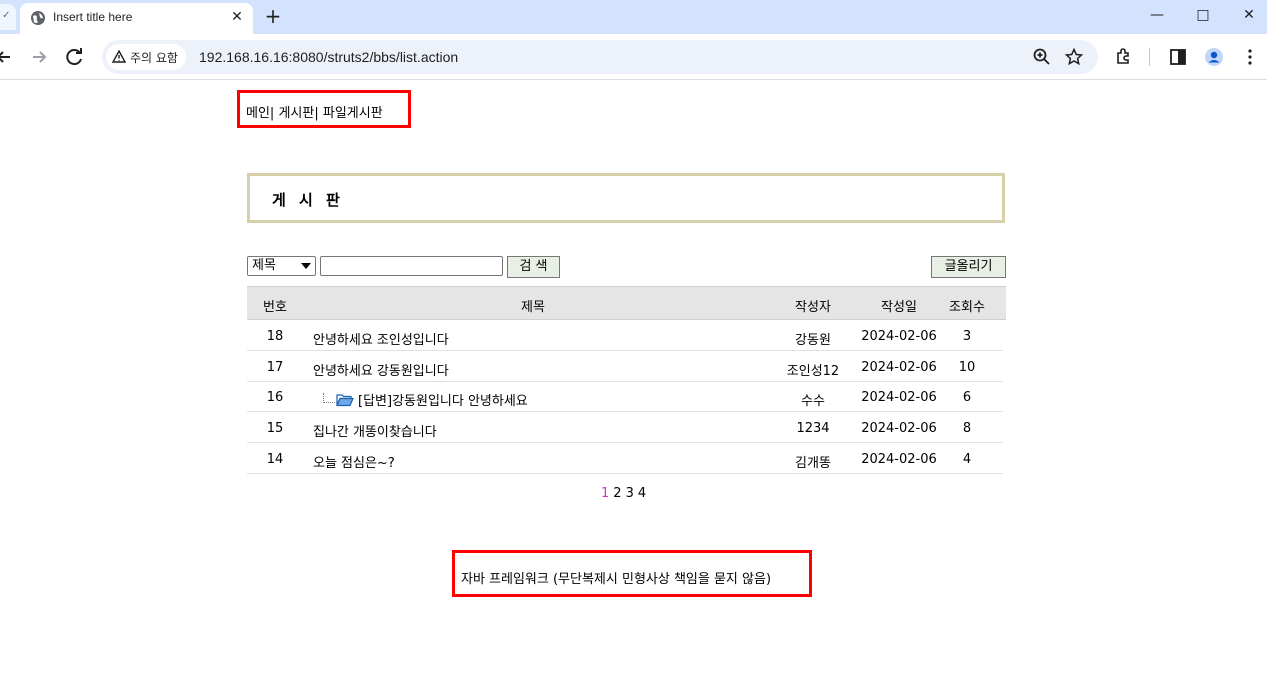  I want to click on header-writer: 작성자, so click(813, 307).